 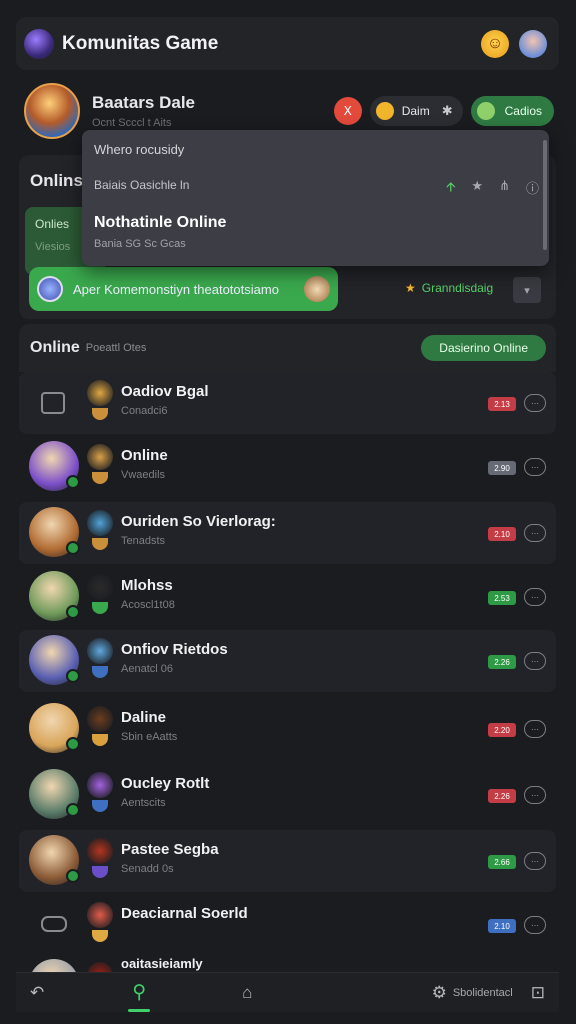 What do you see at coordinates (50, 289) in the screenshot?
I see `banner-avatar` at bounding box center [50, 289].